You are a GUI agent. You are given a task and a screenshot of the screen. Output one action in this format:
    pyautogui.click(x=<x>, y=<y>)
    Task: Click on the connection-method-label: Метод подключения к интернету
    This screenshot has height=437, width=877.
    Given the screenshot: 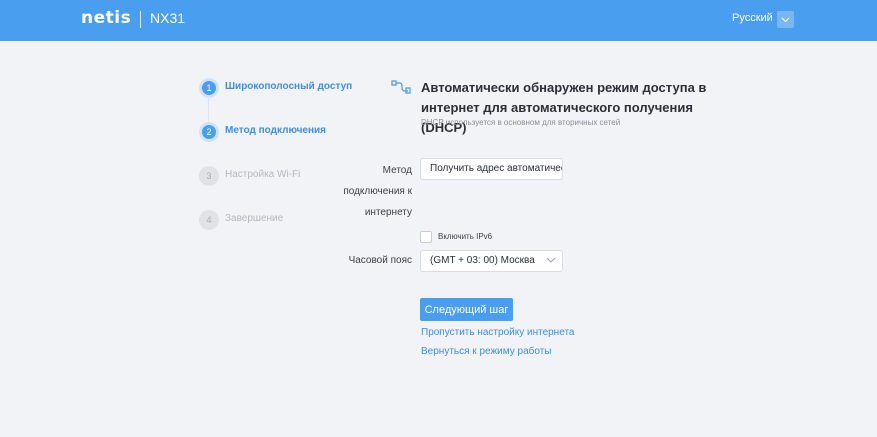 What is the action you would take?
    pyautogui.click(x=377, y=191)
    